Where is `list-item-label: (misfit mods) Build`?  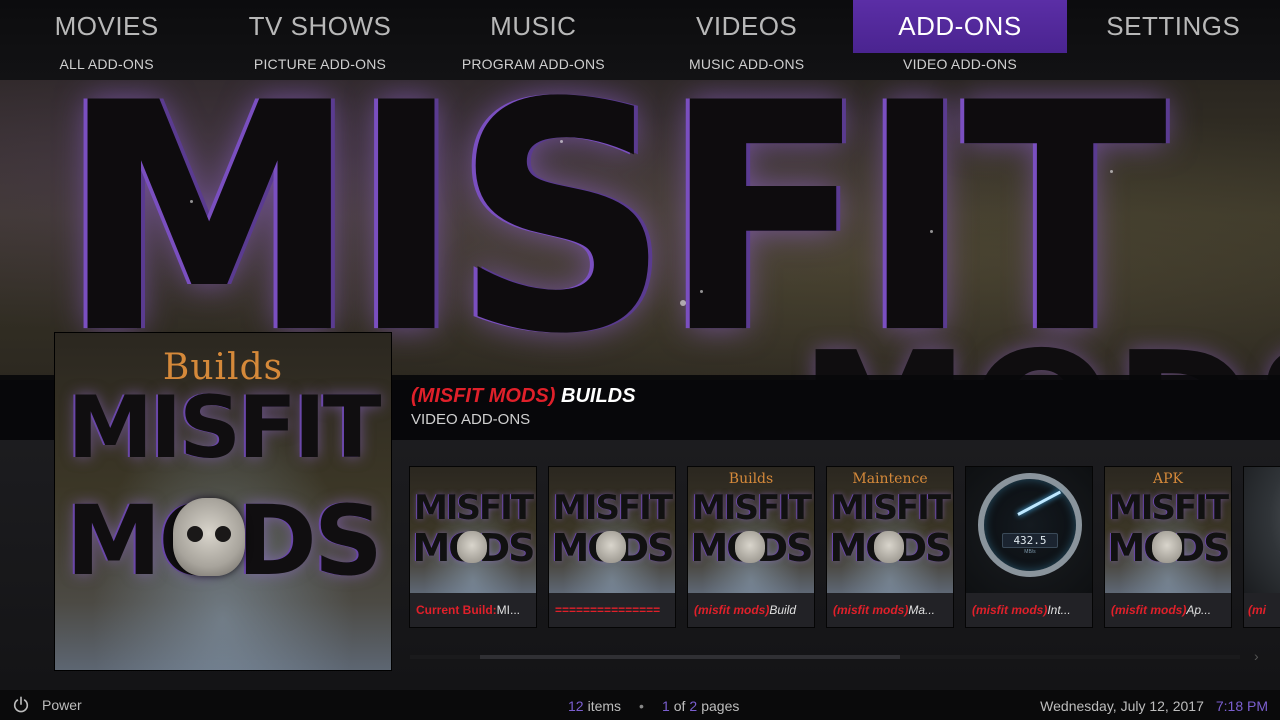
list-item-label: (misfit mods) Build is located at coordinates (751, 610).